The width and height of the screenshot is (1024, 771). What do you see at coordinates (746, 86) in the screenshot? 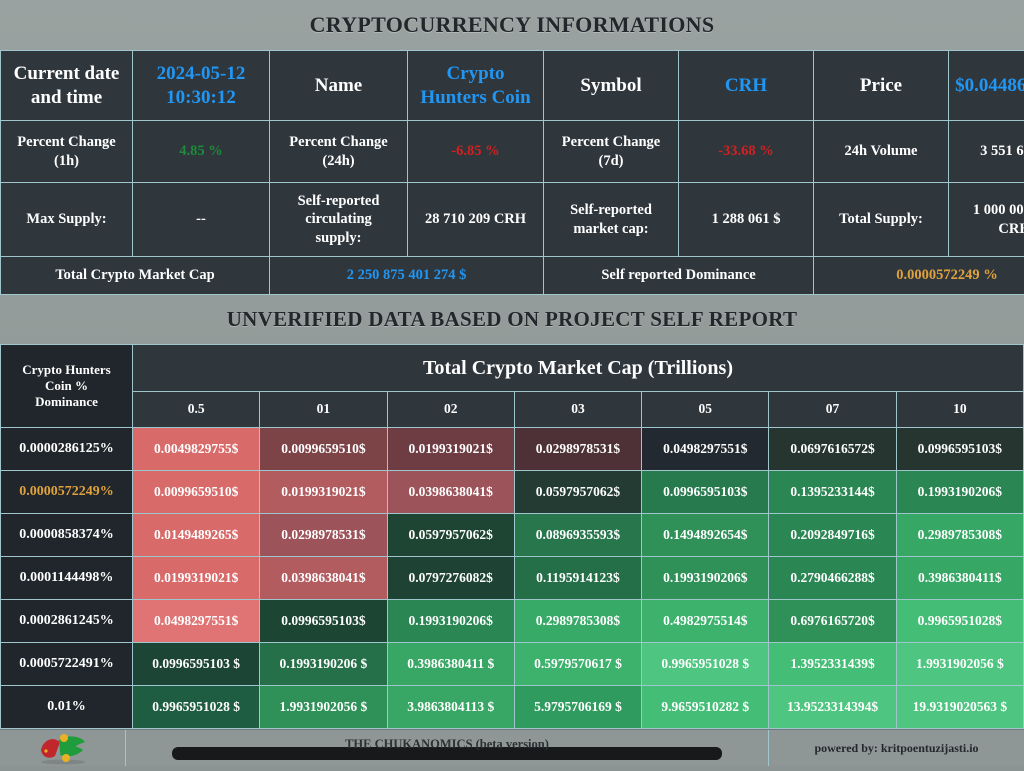
I see `symbol-value: CRH` at bounding box center [746, 86].